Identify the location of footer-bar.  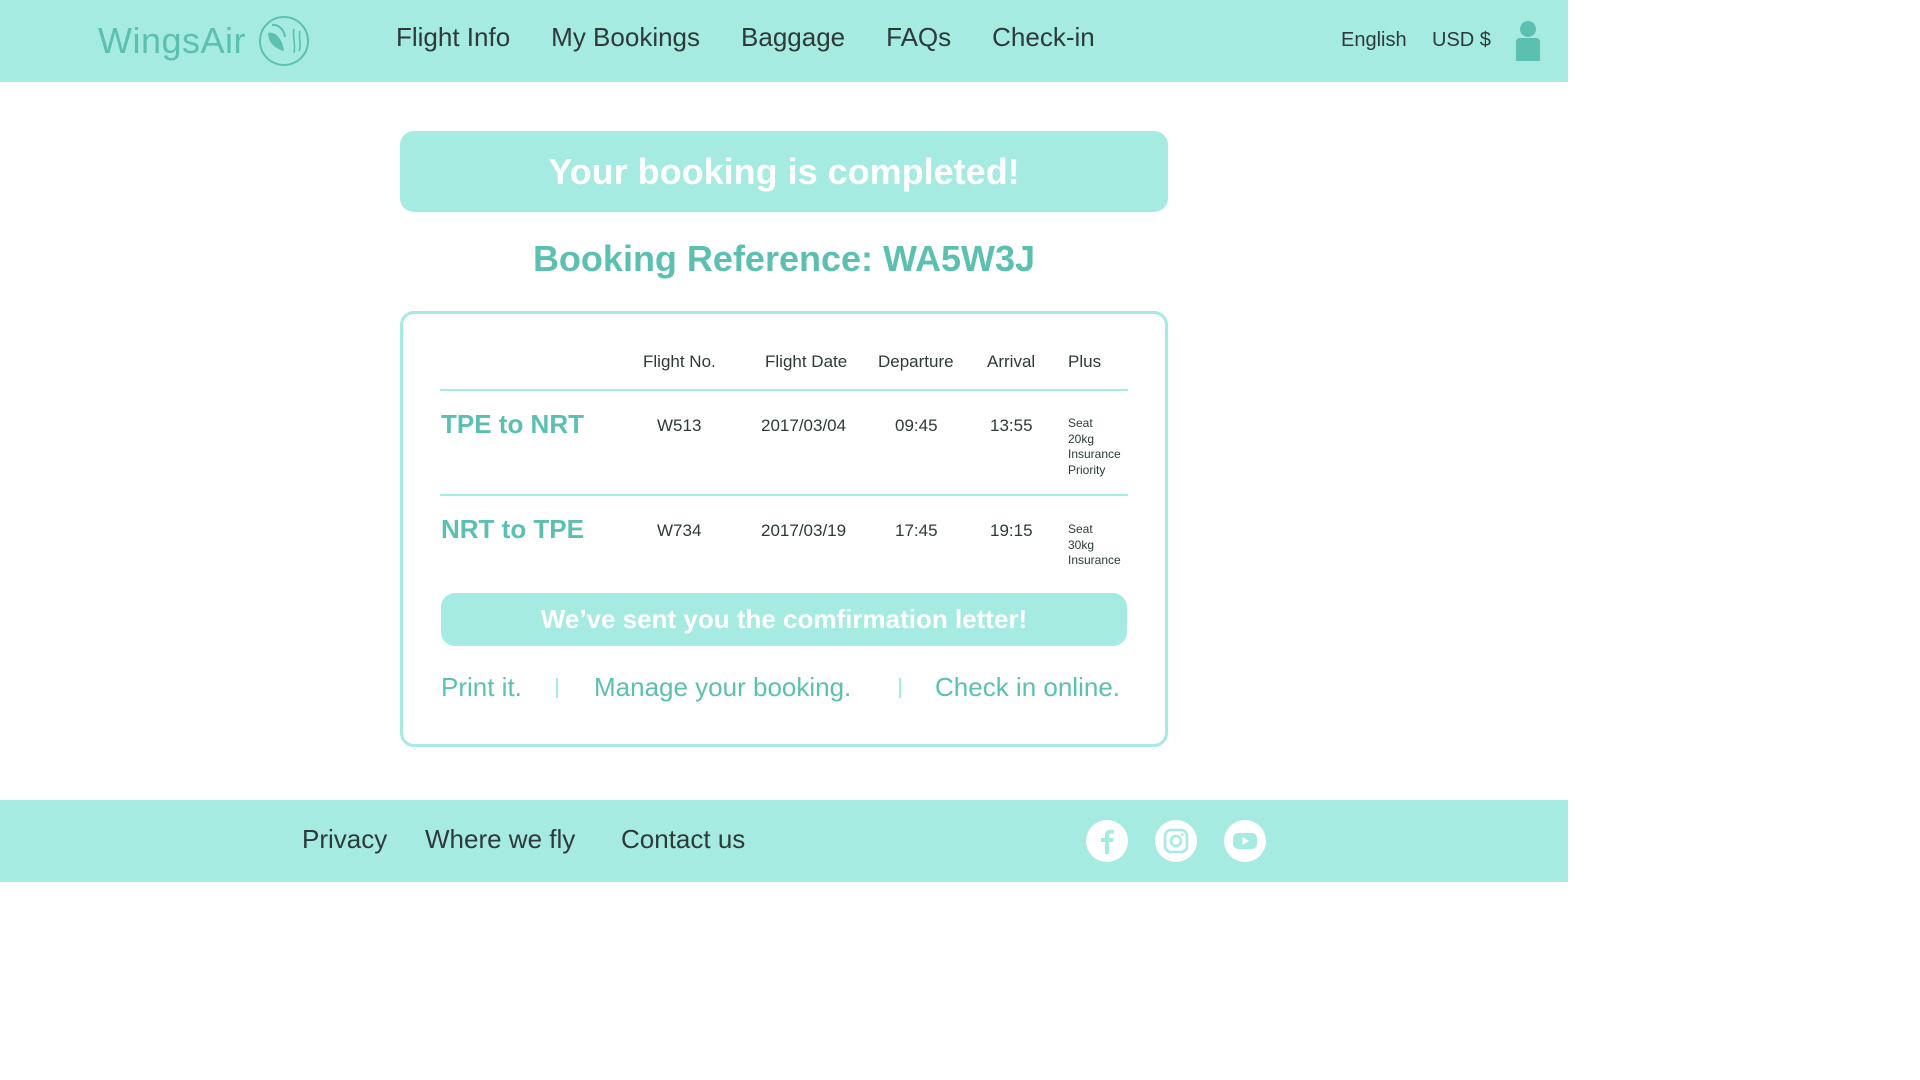
(784, 841).